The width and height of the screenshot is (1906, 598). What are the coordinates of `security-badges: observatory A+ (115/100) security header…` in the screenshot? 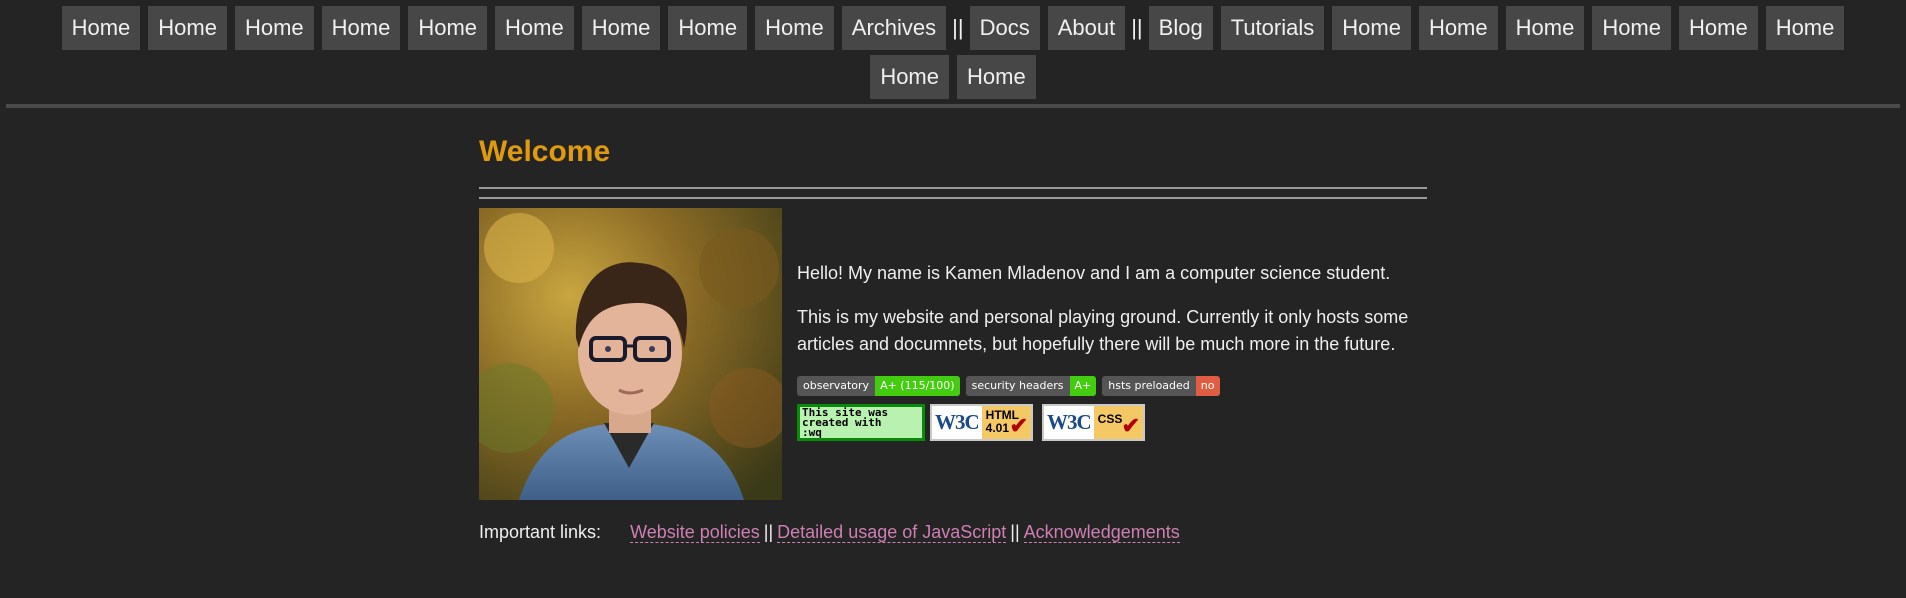 It's located at (1008, 386).